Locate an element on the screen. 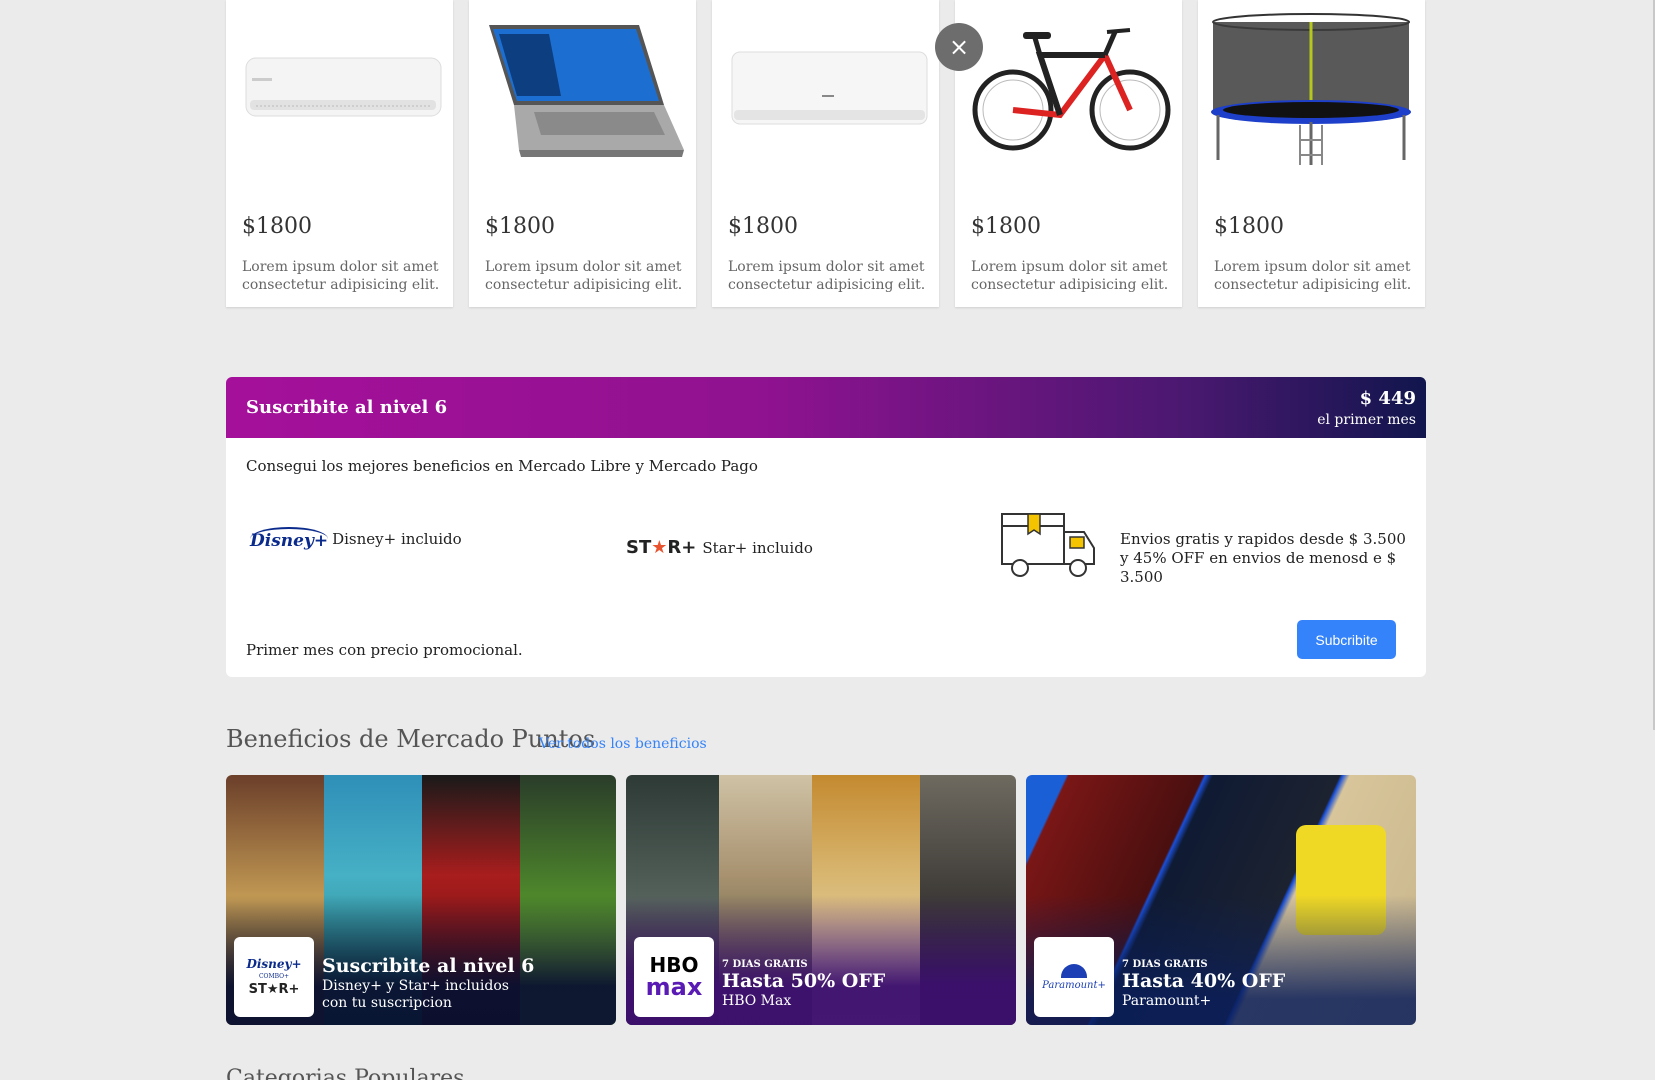  benefit-headline: Hasta 40% OFF is located at coordinates (1204, 981).